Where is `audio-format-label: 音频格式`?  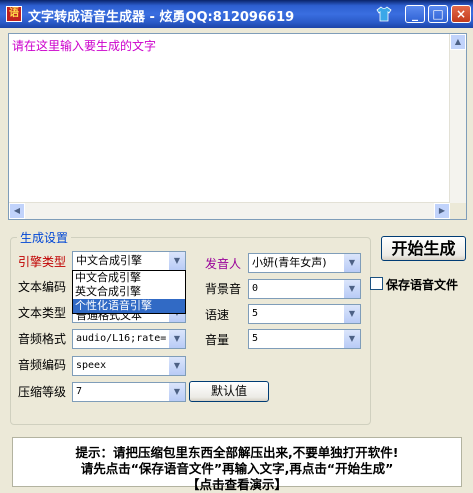
audio-format-label: 音频格式 is located at coordinates (42, 339).